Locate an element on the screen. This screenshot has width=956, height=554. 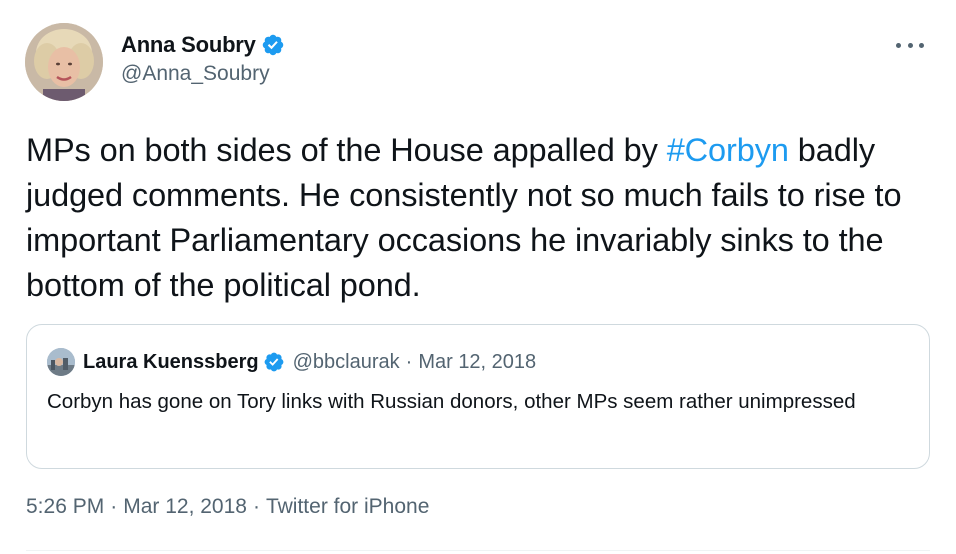
verified-badge-icon is located at coordinates (272, 45).